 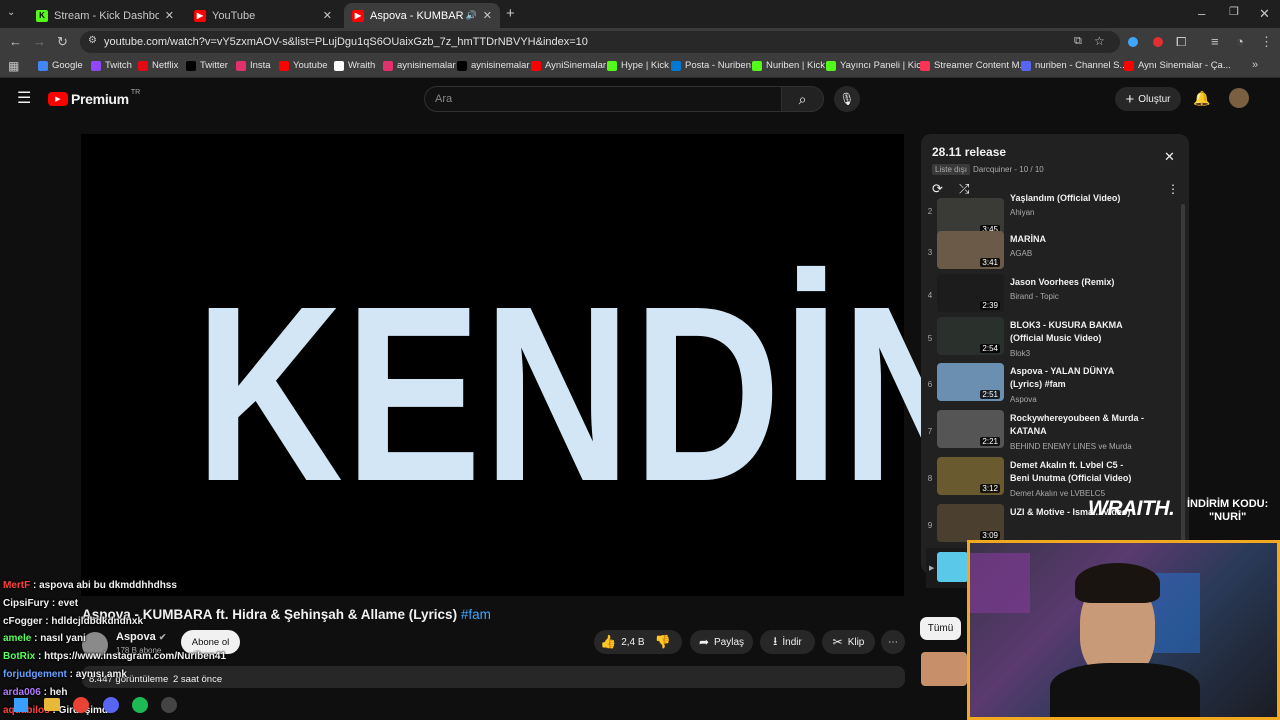 I want to click on create-button: + Oluştur, so click(x=1148, y=99).